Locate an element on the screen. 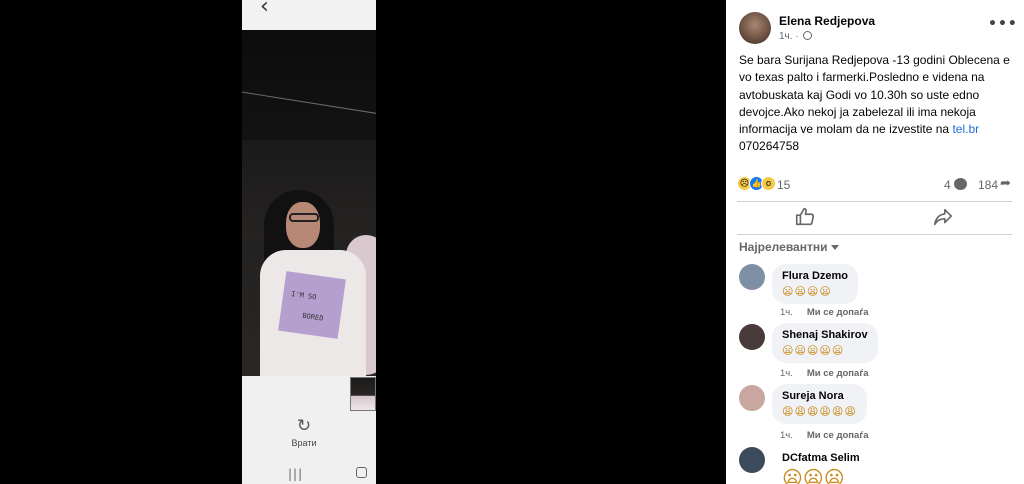  comment-bubble: Flura Dzemo 😦😦😦😦 is located at coordinates (815, 284).